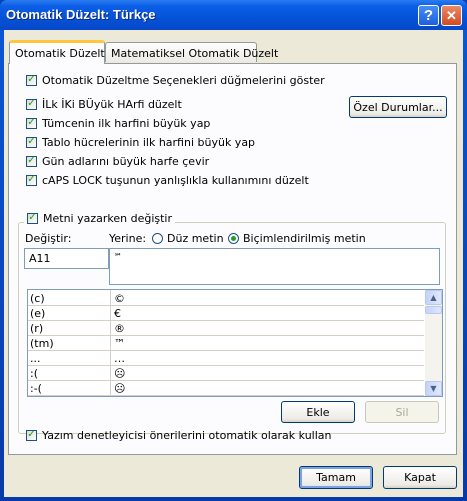 The height and width of the screenshot is (501, 467). What do you see at coordinates (226, 373) in the screenshot?
I see `table-row: :( ☹` at bounding box center [226, 373].